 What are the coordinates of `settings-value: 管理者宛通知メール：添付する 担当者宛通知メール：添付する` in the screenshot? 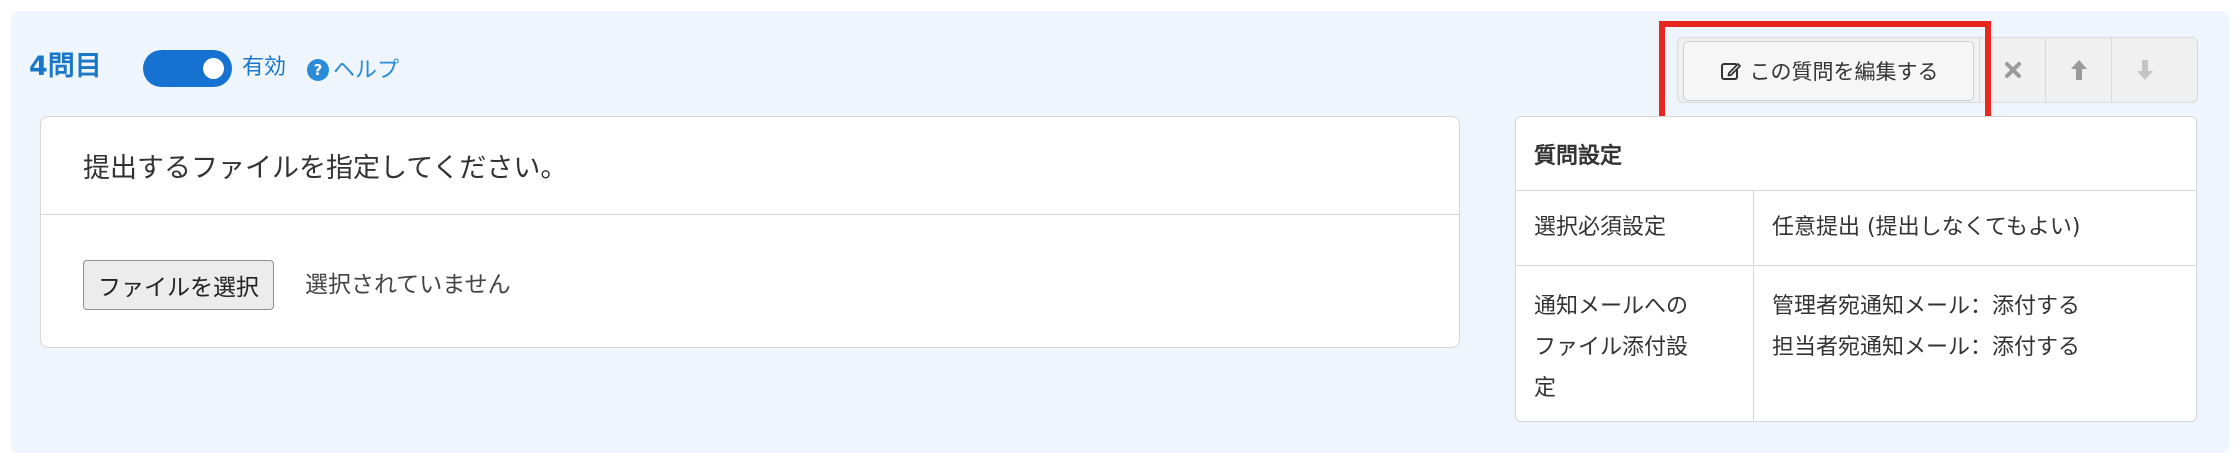 It's located at (1975, 343).